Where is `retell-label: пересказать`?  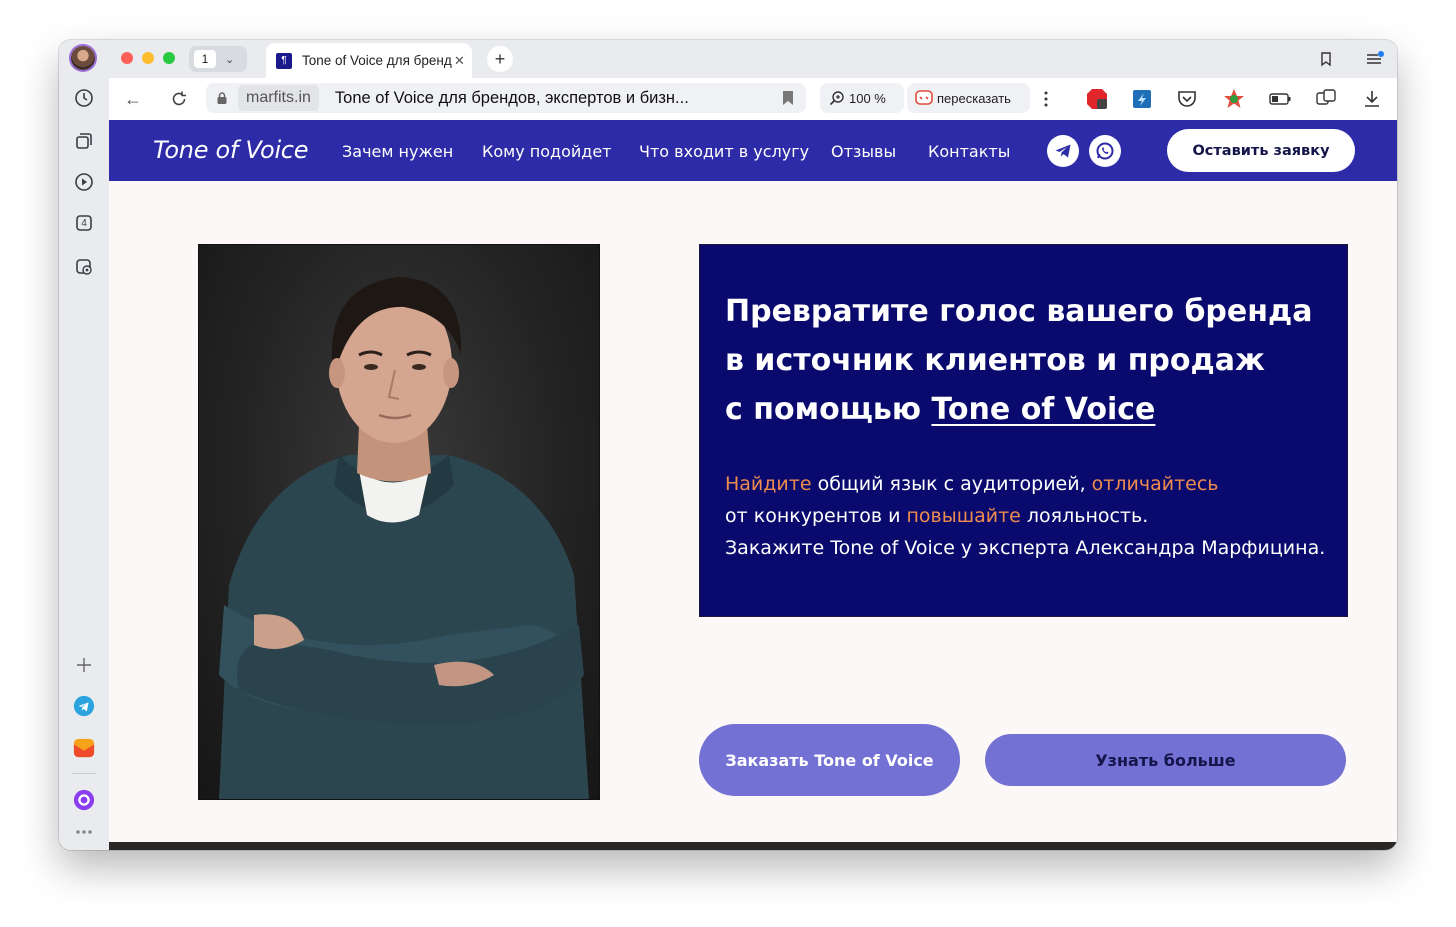 retell-label: пересказать is located at coordinates (974, 98).